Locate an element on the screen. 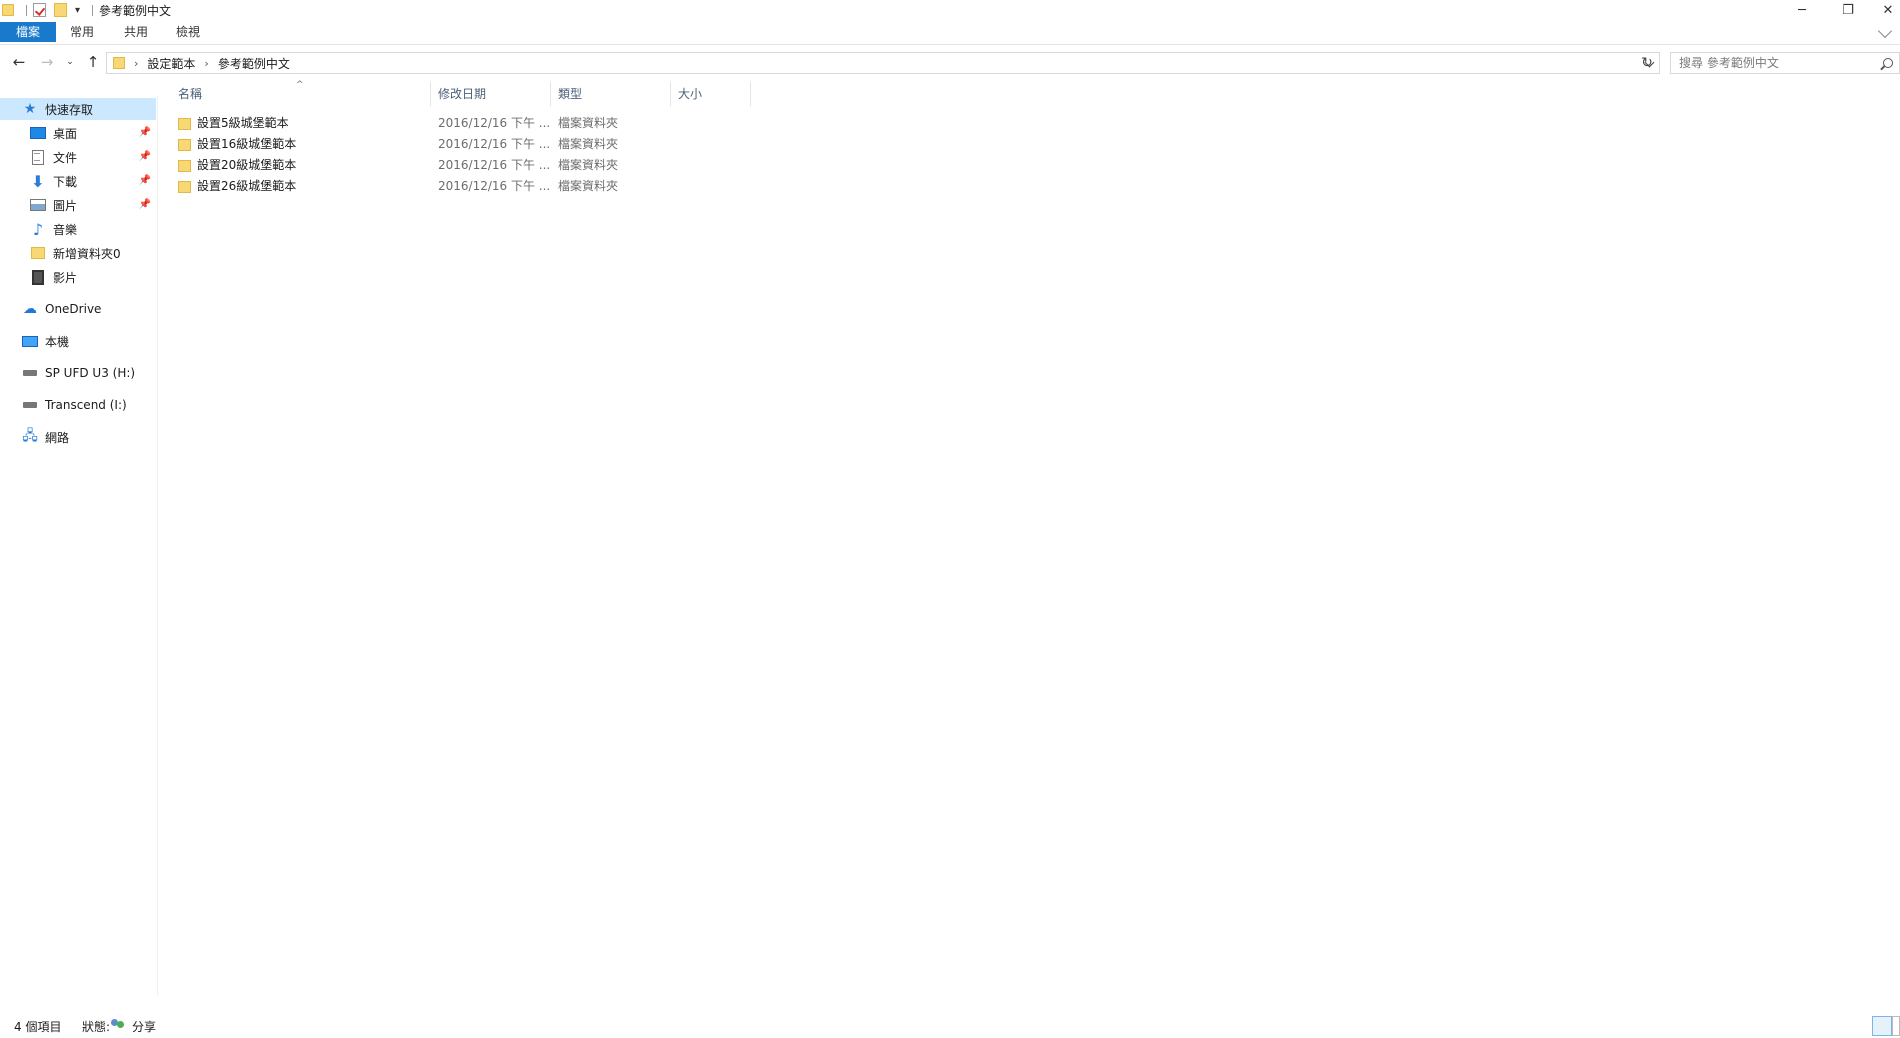 Image resolution: width=1900 pixels, height=1038 pixels. status-label: 狀態: is located at coordinates (96, 1027).